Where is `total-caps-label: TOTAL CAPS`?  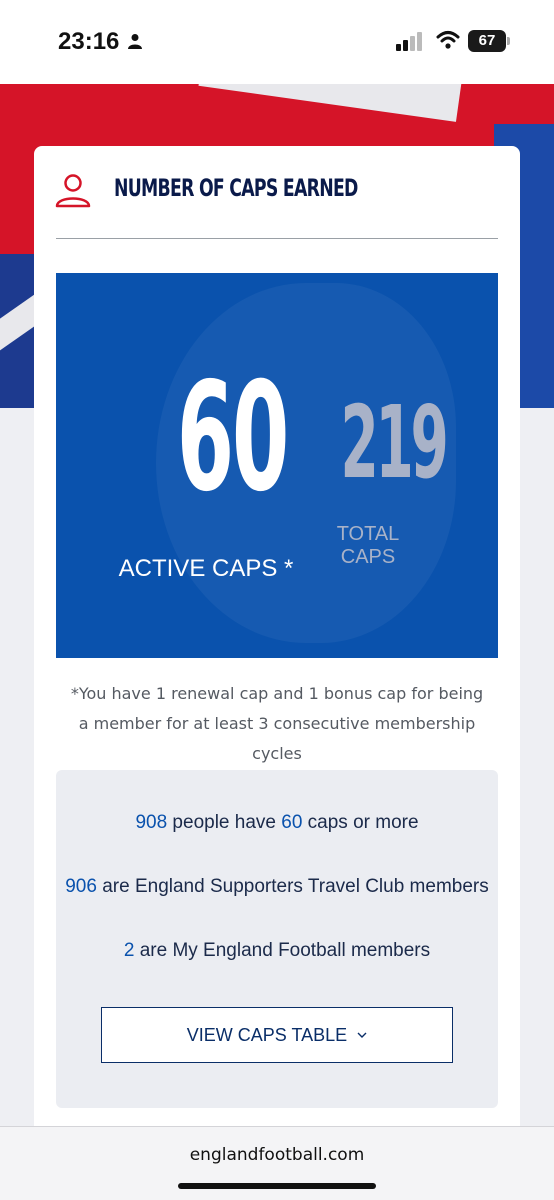
total-caps-label: TOTAL CAPS is located at coordinates (368, 545).